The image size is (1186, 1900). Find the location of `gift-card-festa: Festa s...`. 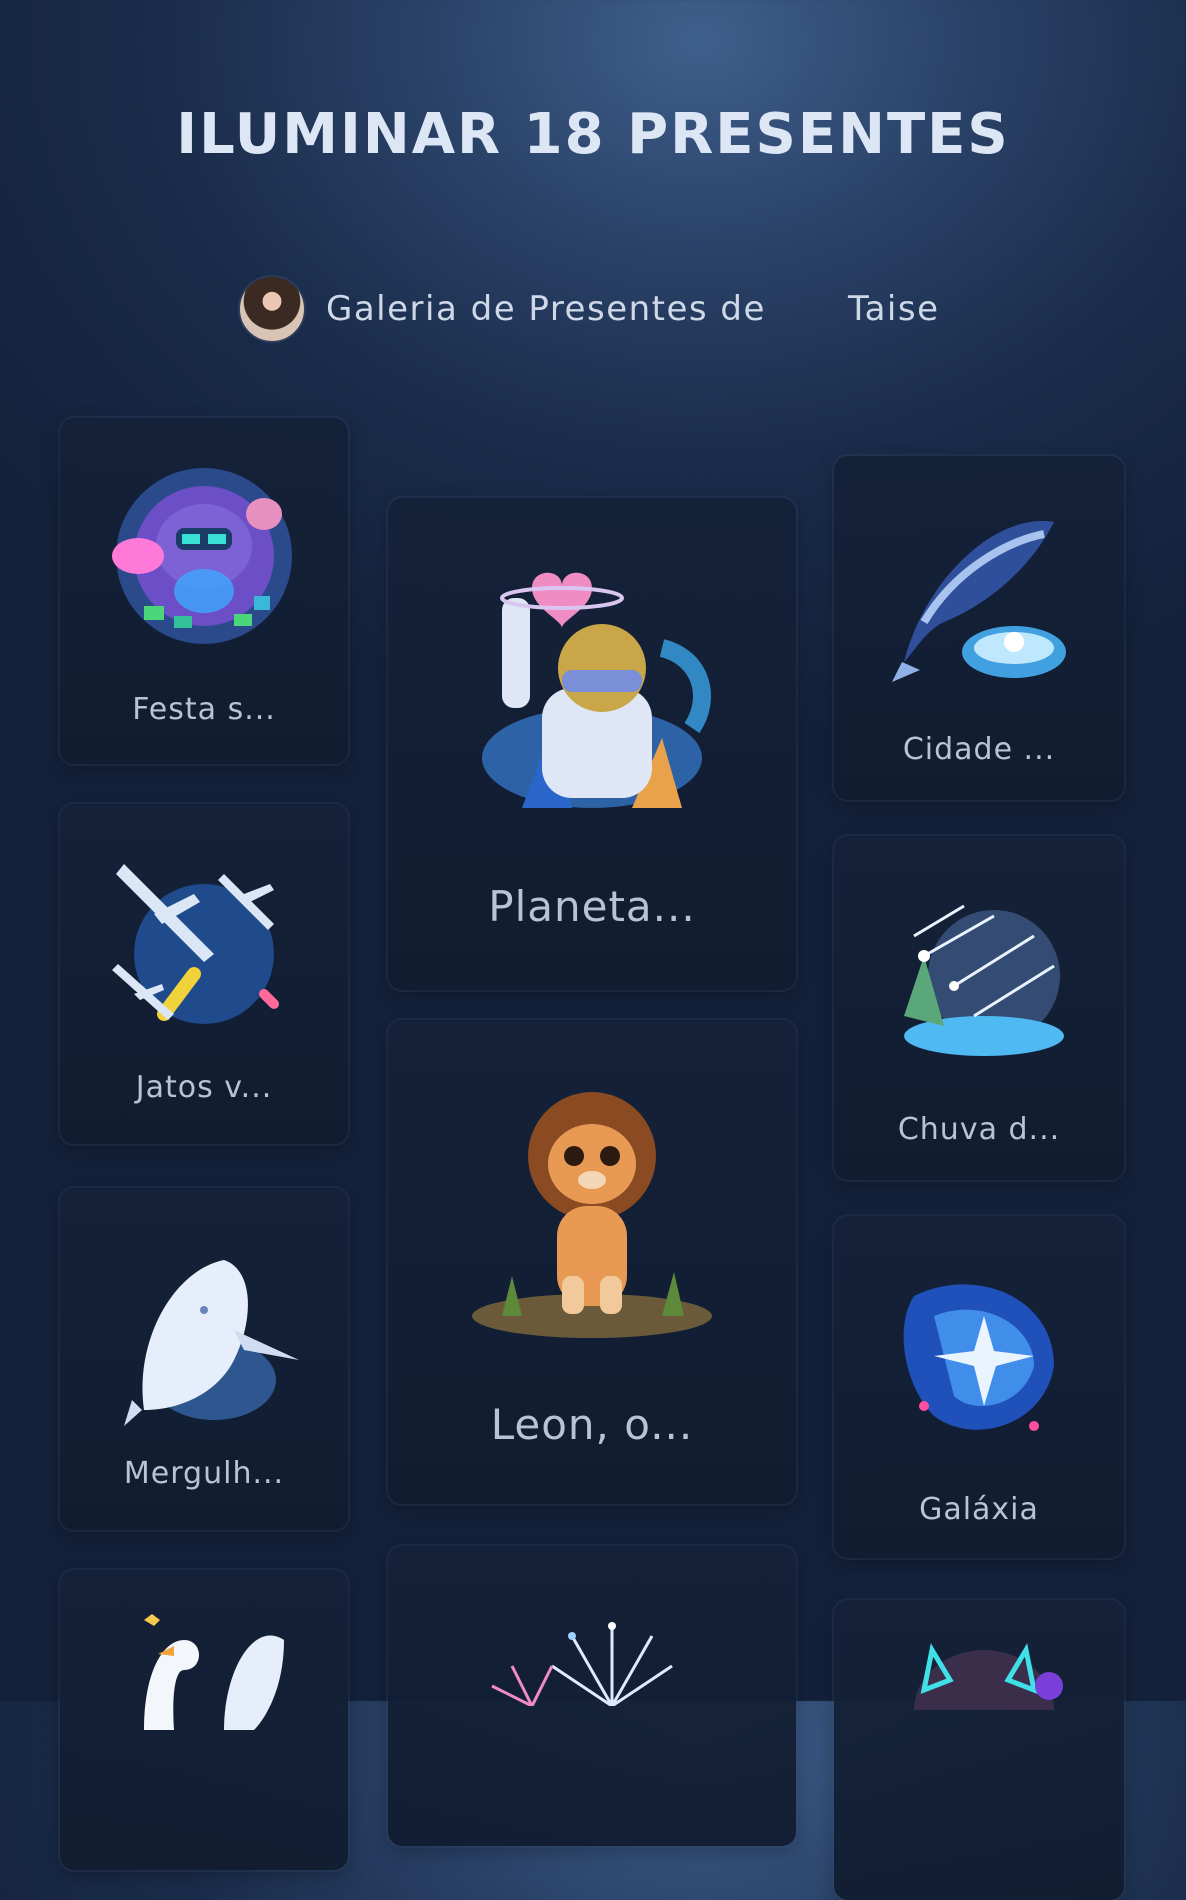

gift-card-festa: Festa s... is located at coordinates (204, 591).